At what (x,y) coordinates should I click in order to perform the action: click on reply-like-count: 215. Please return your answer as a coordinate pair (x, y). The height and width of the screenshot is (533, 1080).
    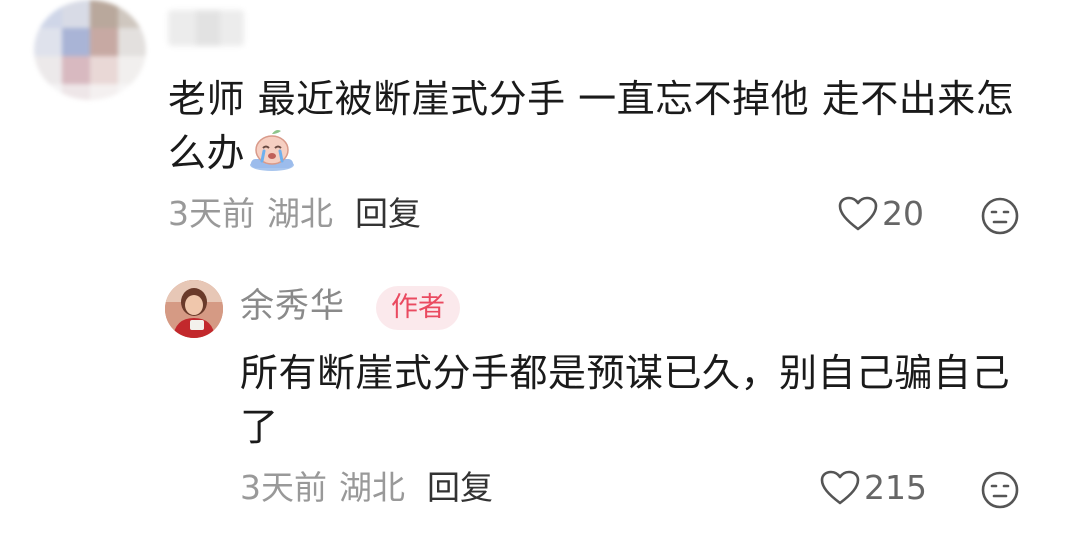
    Looking at the image, I should click on (895, 487).